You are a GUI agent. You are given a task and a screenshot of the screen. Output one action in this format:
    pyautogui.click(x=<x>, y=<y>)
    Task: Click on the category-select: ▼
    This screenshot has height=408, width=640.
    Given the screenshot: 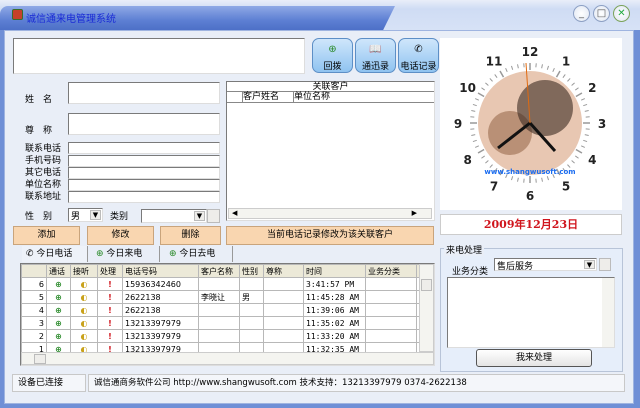 What is the action you would take?
    pyautogui.click(x=174, y=216)
    